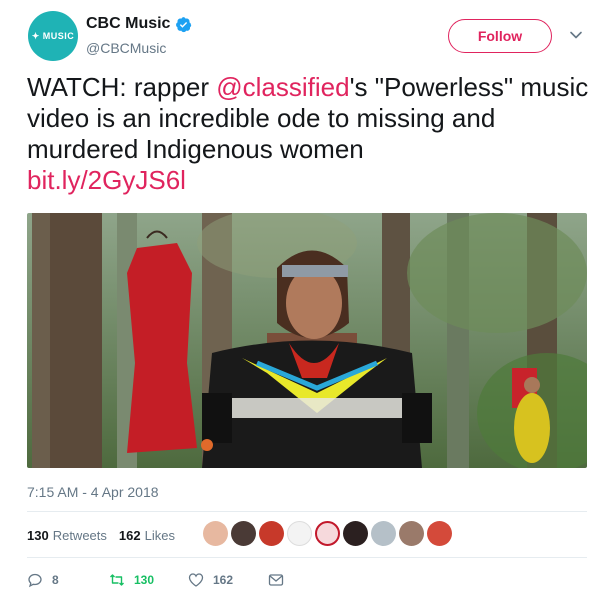 Image resolution: width=616 pixels, height=604 pixels. I want to click on retweets-label: Retweets, so click(79, 535).